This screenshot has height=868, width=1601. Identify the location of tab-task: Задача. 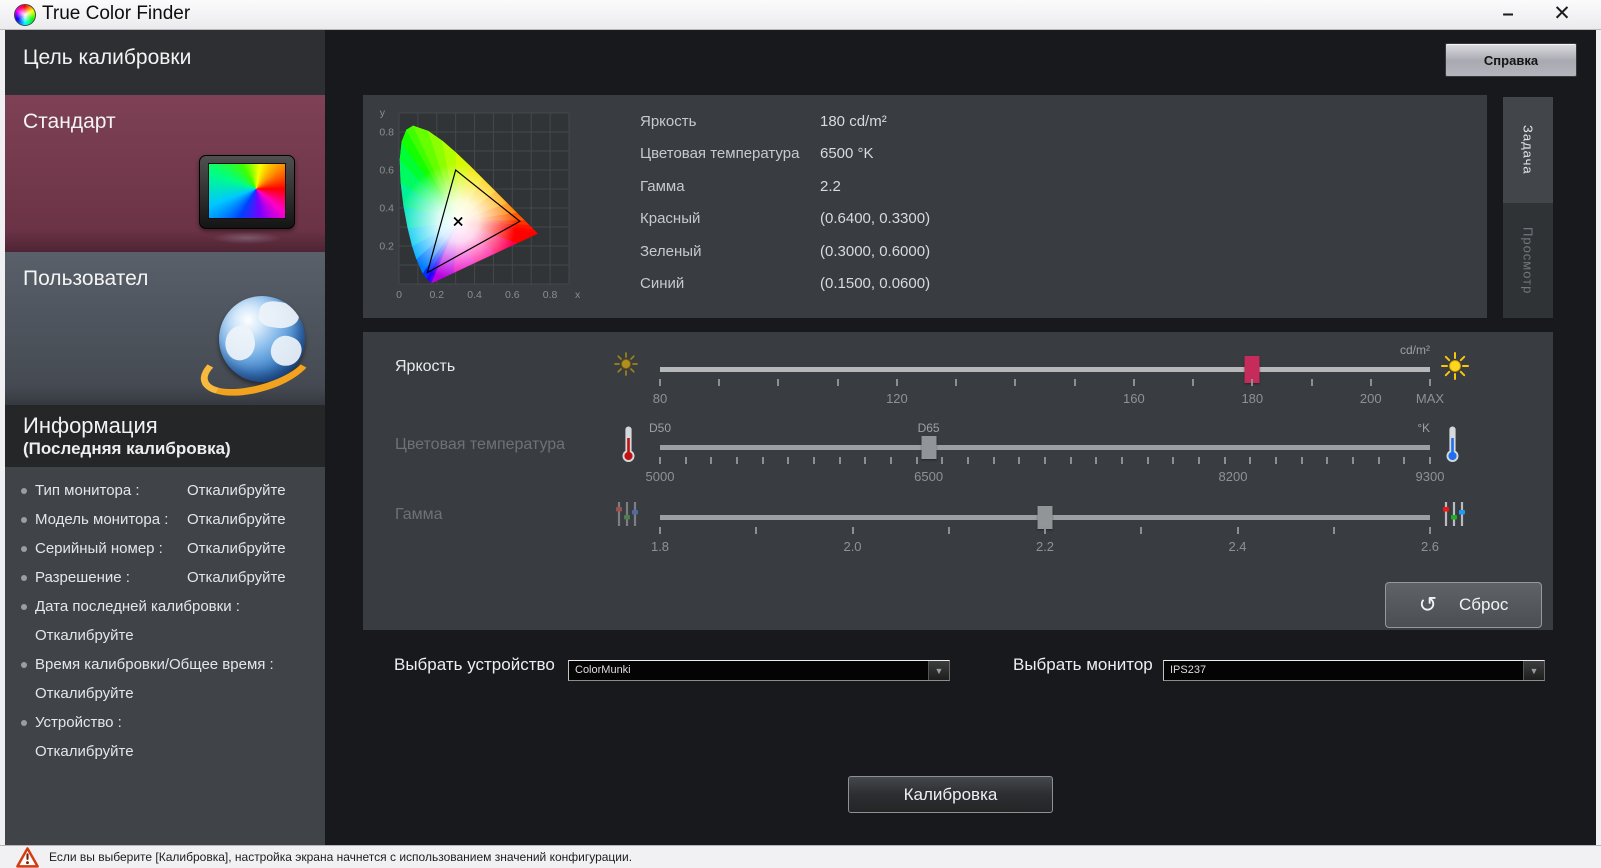
(1528, 150).